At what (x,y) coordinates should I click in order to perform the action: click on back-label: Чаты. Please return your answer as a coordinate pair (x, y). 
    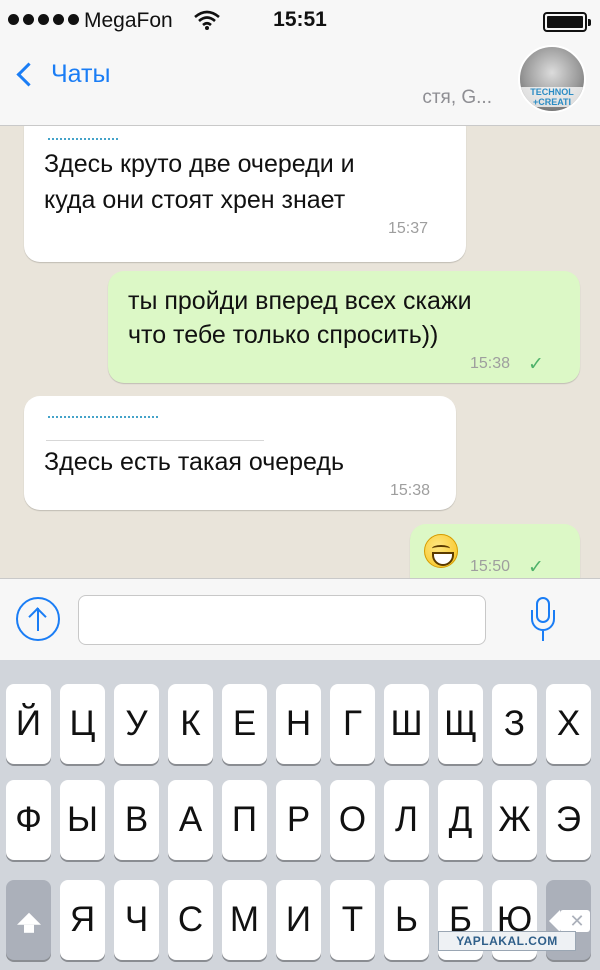
    Looking at the image, I should click on (81, 74).